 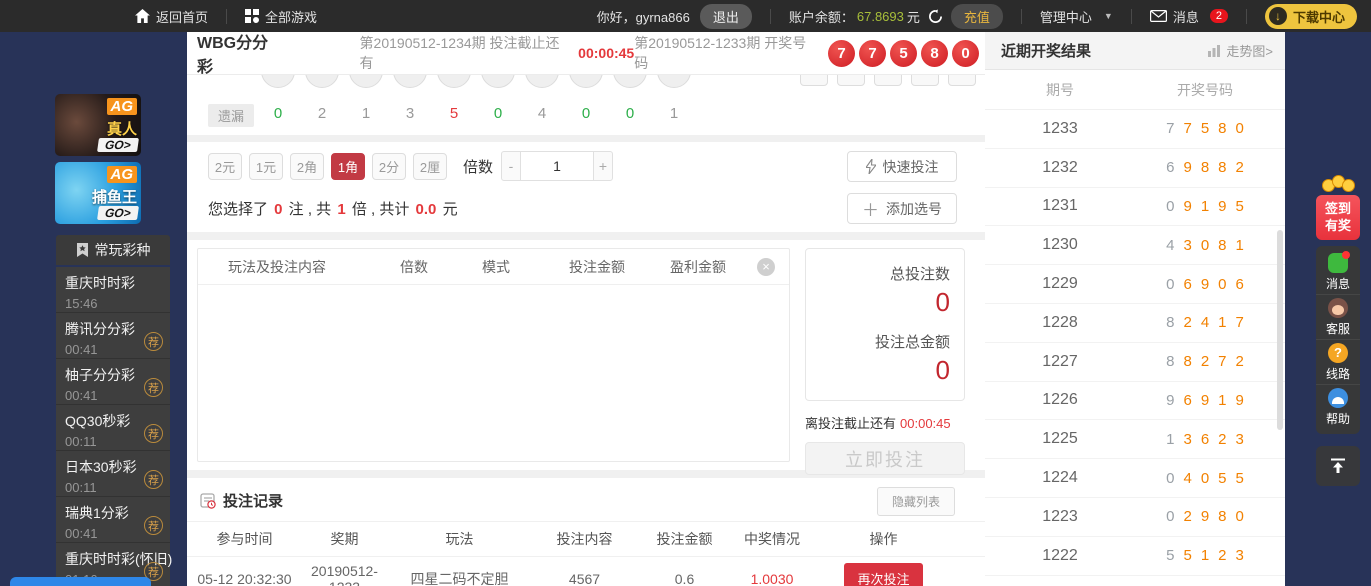 I want to click on omission-value: 0, so click(x=278, y=113).